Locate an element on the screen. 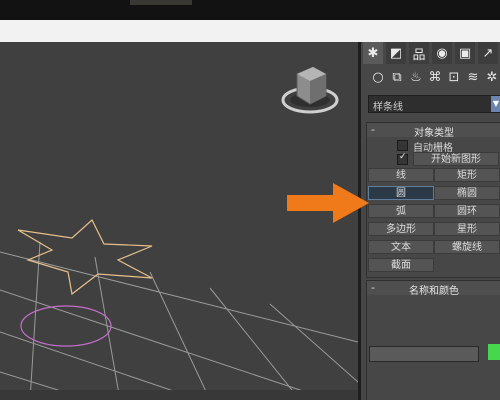 The width and height of the screenshot is (500, 400). bottom-strip is located at coordinates (179, 395).